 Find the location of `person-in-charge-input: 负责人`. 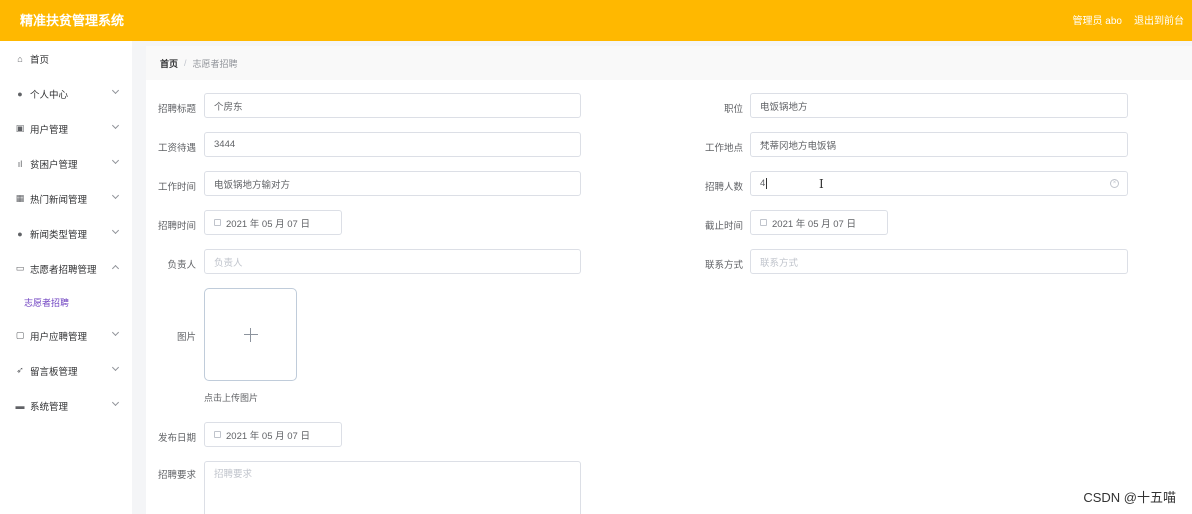

person-in-charge-input: 负责人 is located at coordinates (392, 261).